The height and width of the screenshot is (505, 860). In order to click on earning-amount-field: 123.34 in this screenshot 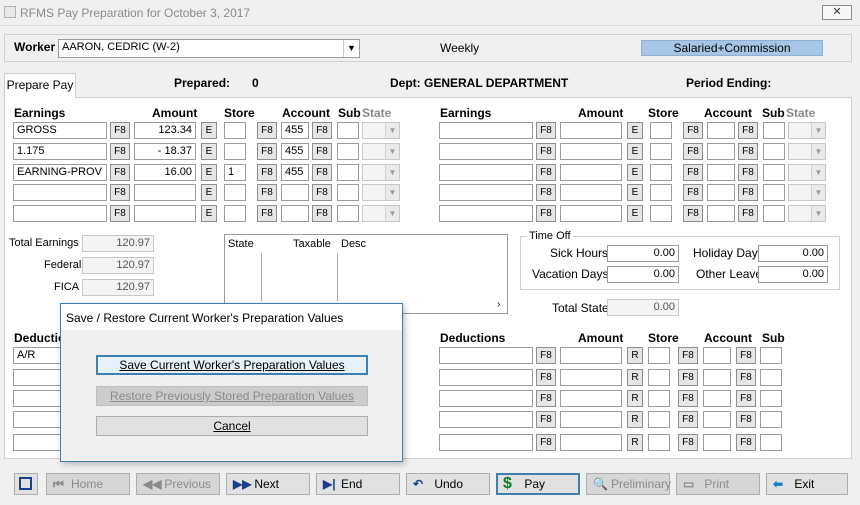, I will do `click(165, 130)`.